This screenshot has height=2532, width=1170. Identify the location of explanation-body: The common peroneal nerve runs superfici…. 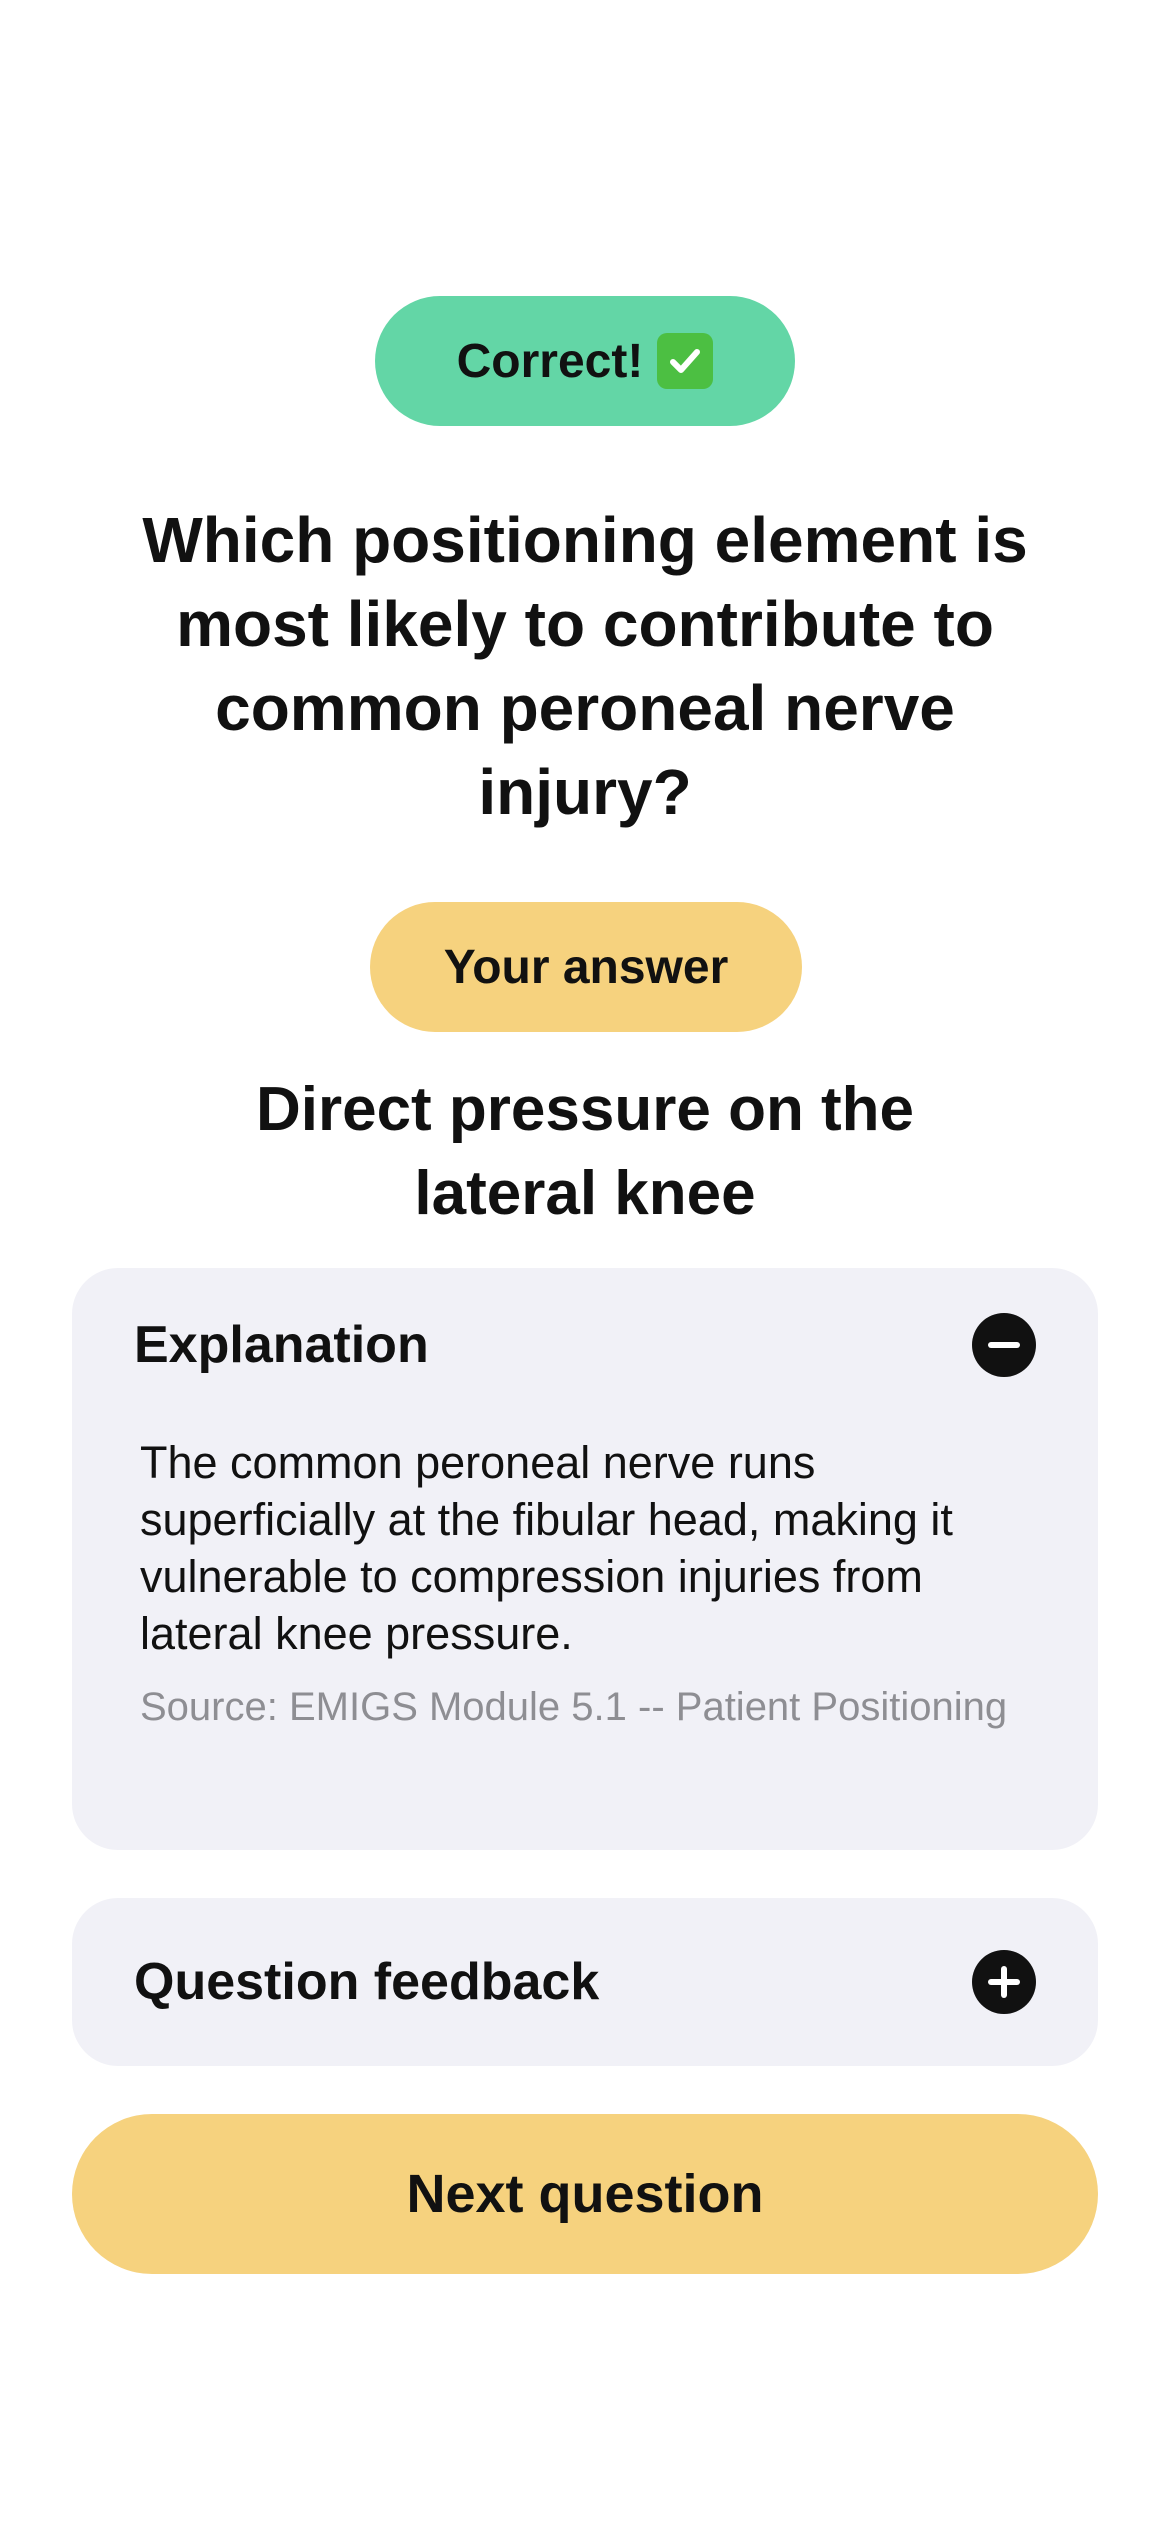
(546, 1548).